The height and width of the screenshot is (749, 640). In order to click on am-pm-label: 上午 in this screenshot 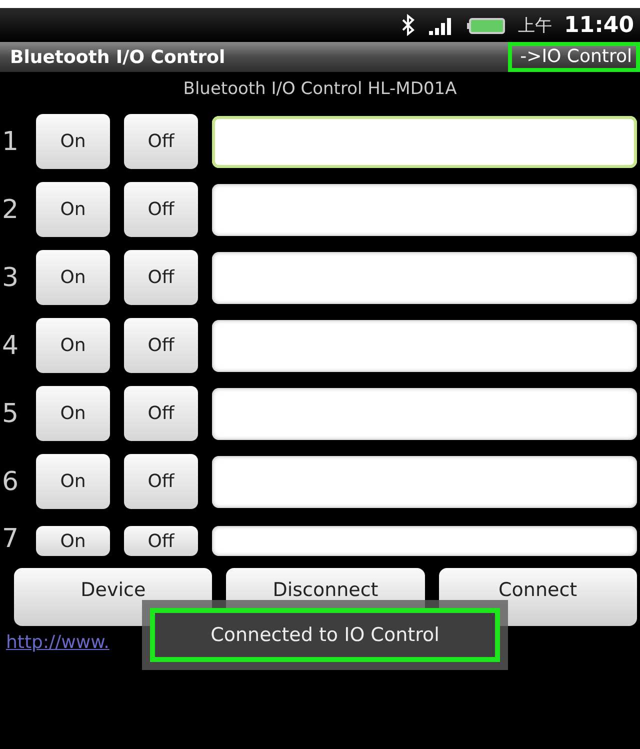, I will do `click(535, 25)`.